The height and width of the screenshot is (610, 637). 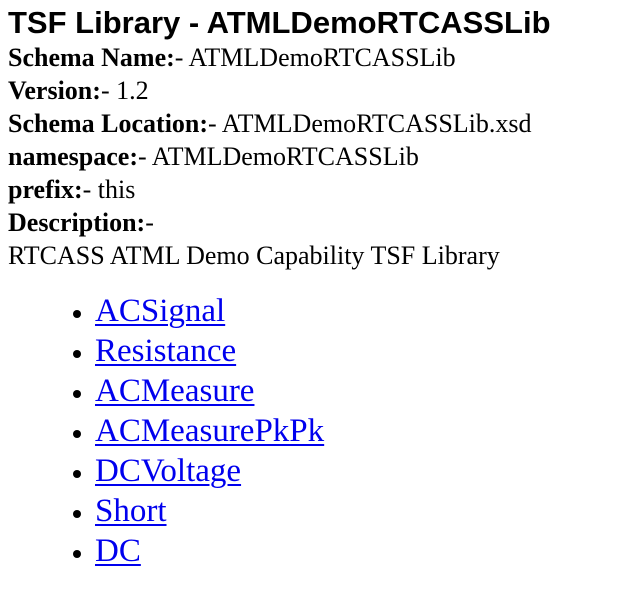 What do you see at coordinates (370, 123) in the screenshot?
I see `schema-location-value: - ATMLDemoRTCASSLib.xsd` at bounding box center [370, 123].